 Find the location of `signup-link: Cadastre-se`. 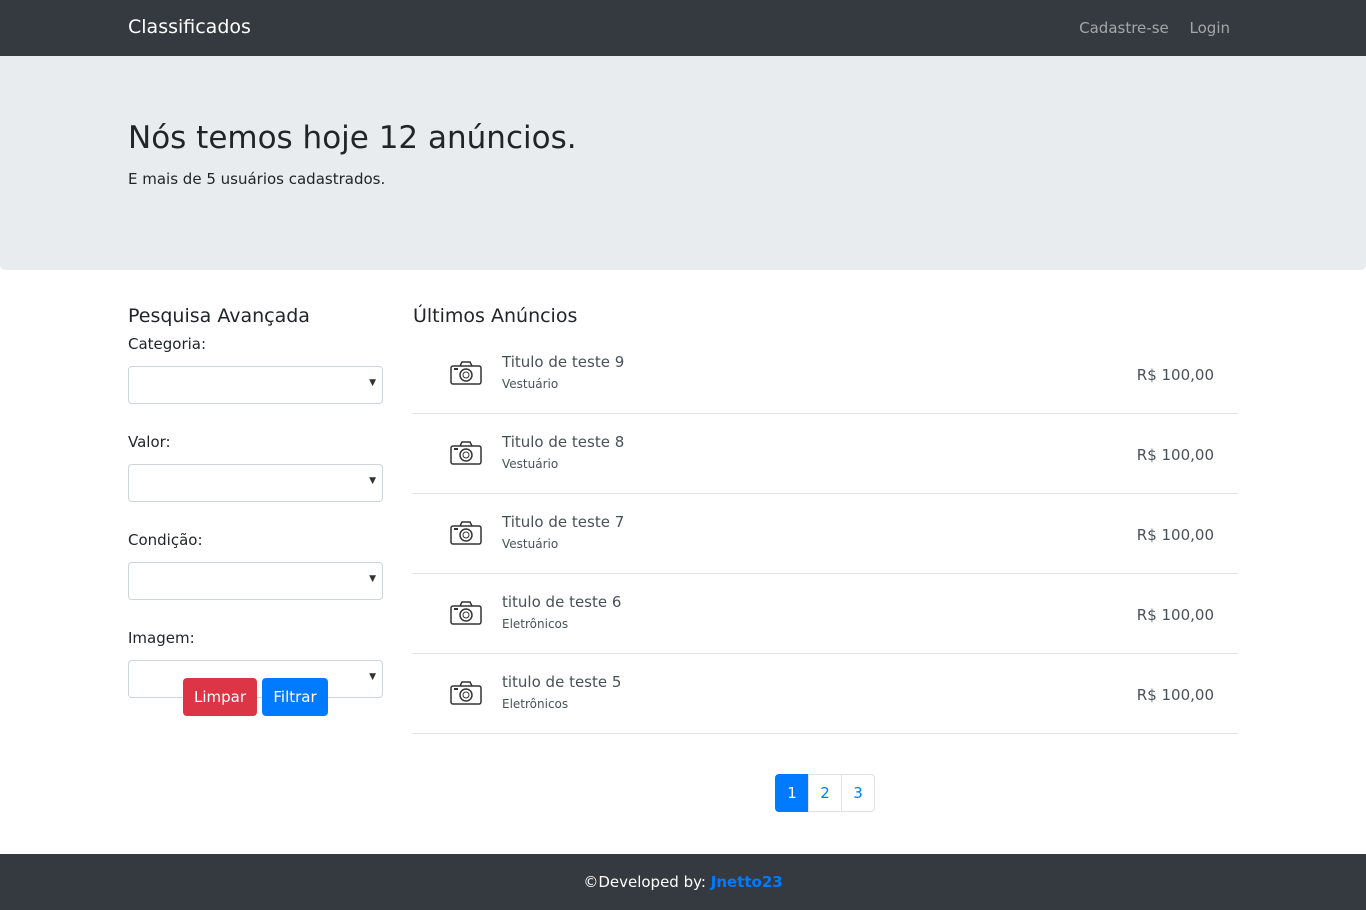

signup-link: Cadastre-se is located at coordinates (1124, 28).